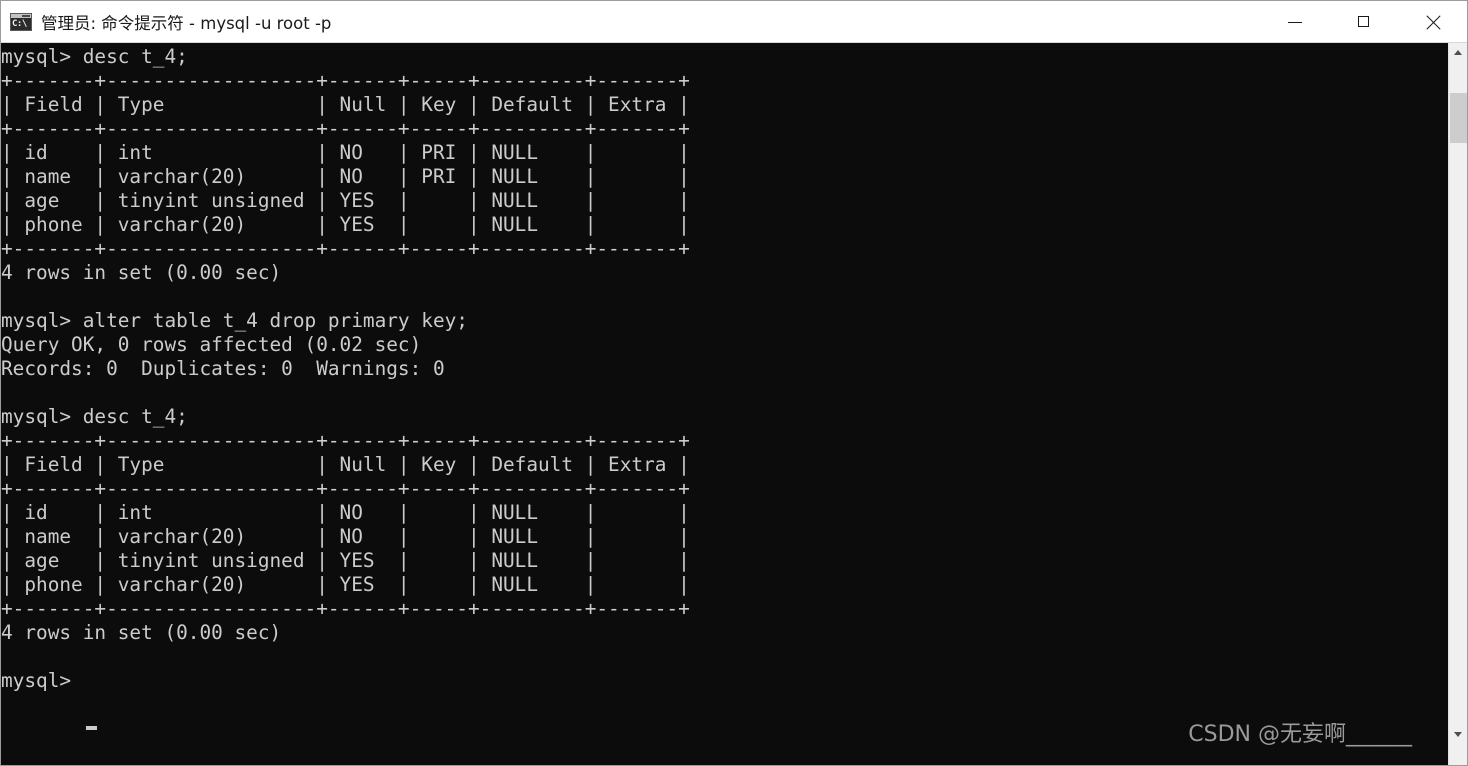 This screenshot has height=766, width=1468. Describe the element at coordinates (1457, 404) in the screenshot. I see `vertical-scrollbar` at that location.